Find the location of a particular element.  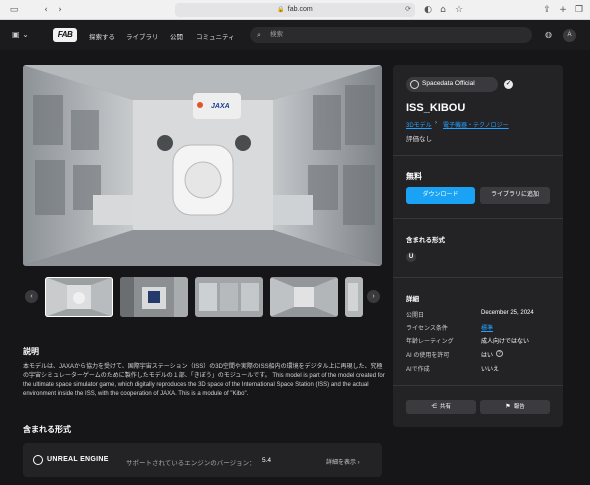

download-button: ダウンロード is located at coordinates (440, 195).